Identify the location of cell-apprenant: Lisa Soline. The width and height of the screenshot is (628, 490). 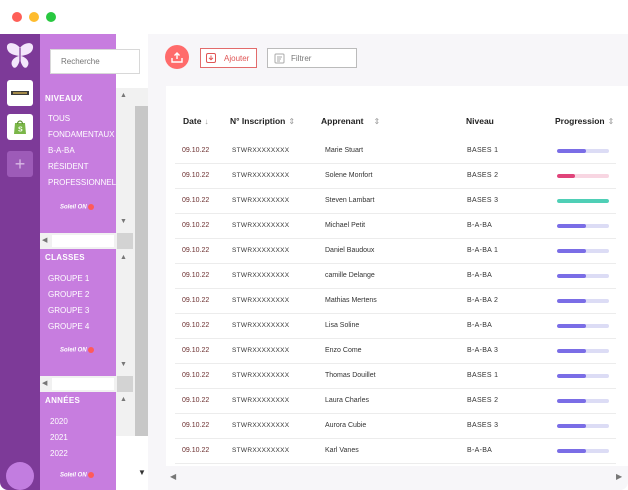
(342, 325).